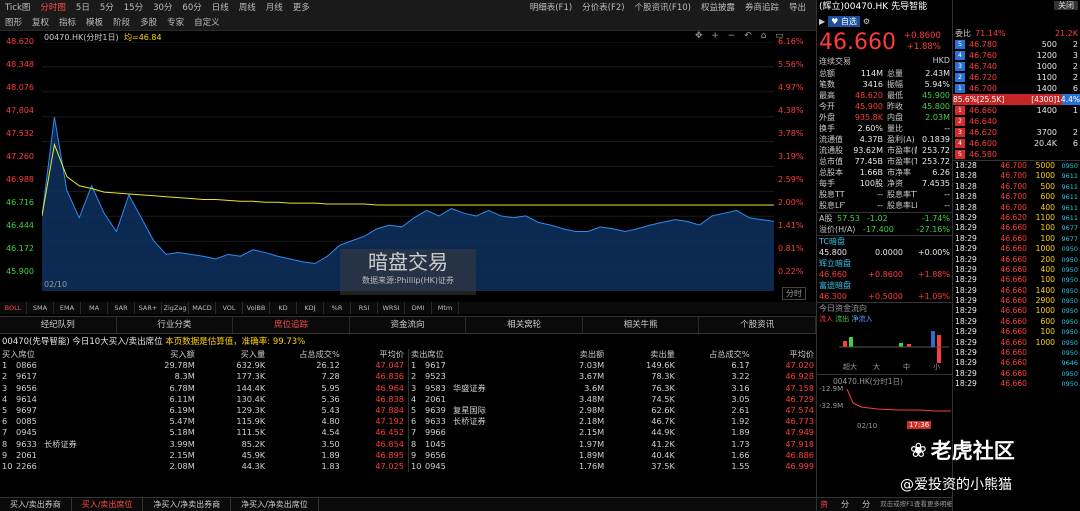  Describe the element at coordinates (391, 308) in the screenshot. I see `indicator-tab: WRSI` at that location.